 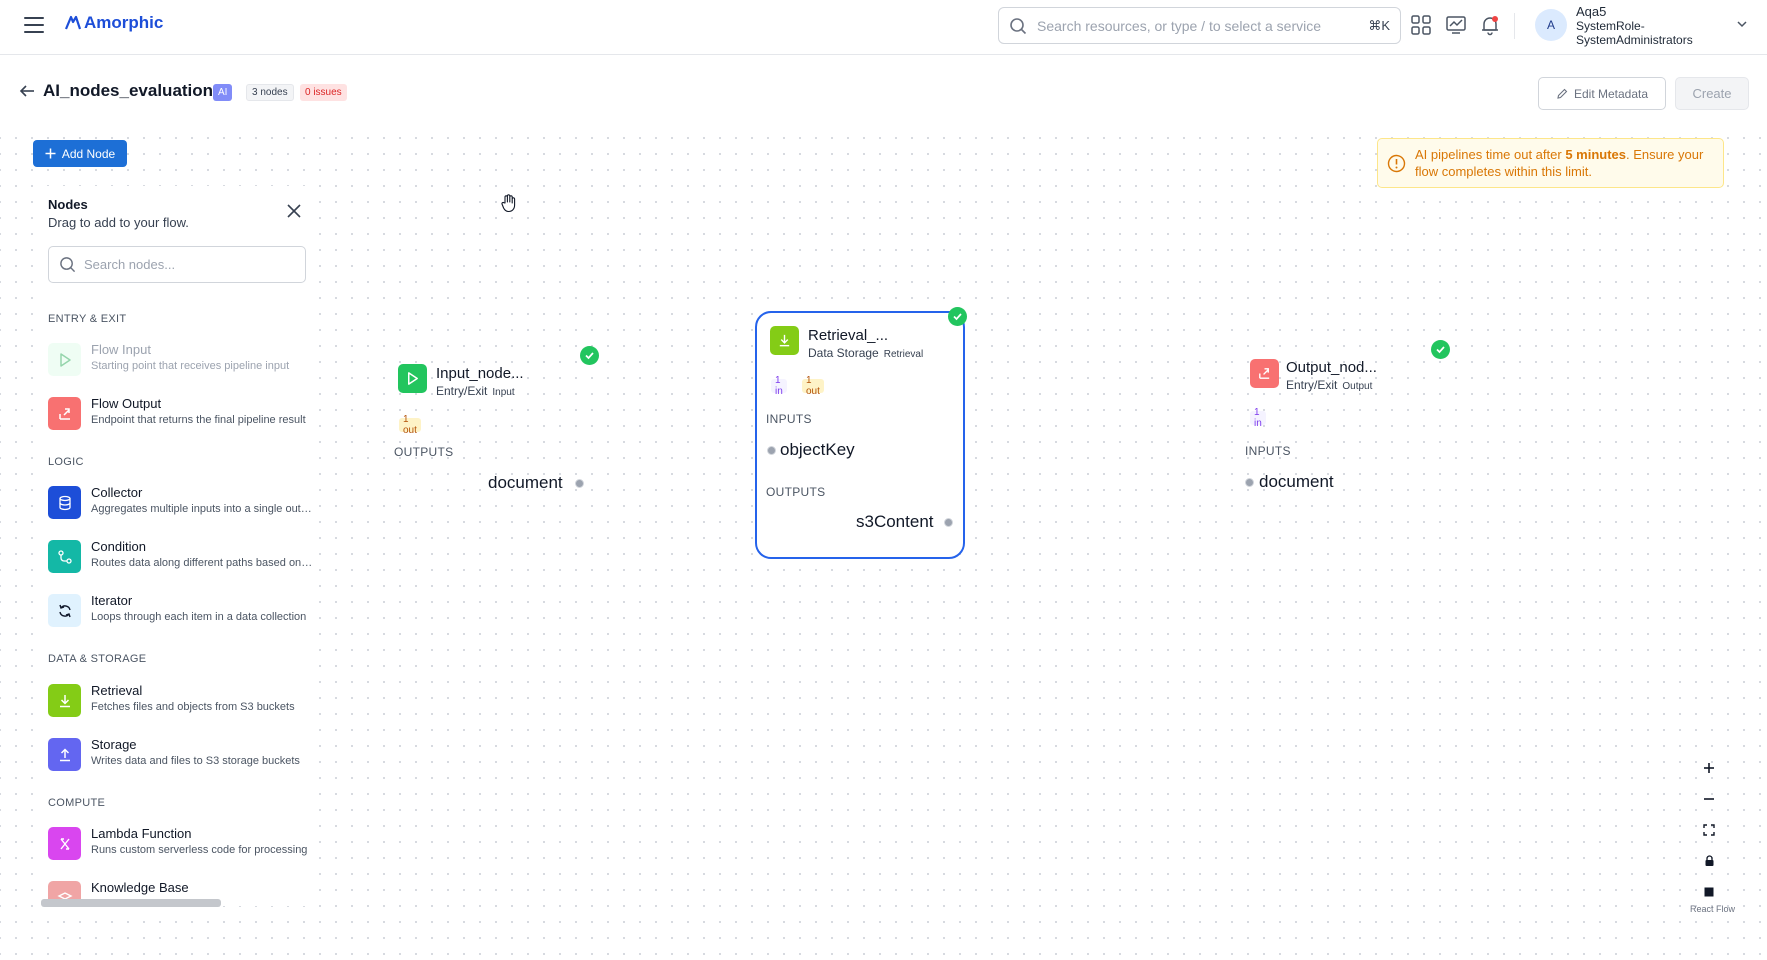 I want to click on download-icon, so click(x=64, y=700).